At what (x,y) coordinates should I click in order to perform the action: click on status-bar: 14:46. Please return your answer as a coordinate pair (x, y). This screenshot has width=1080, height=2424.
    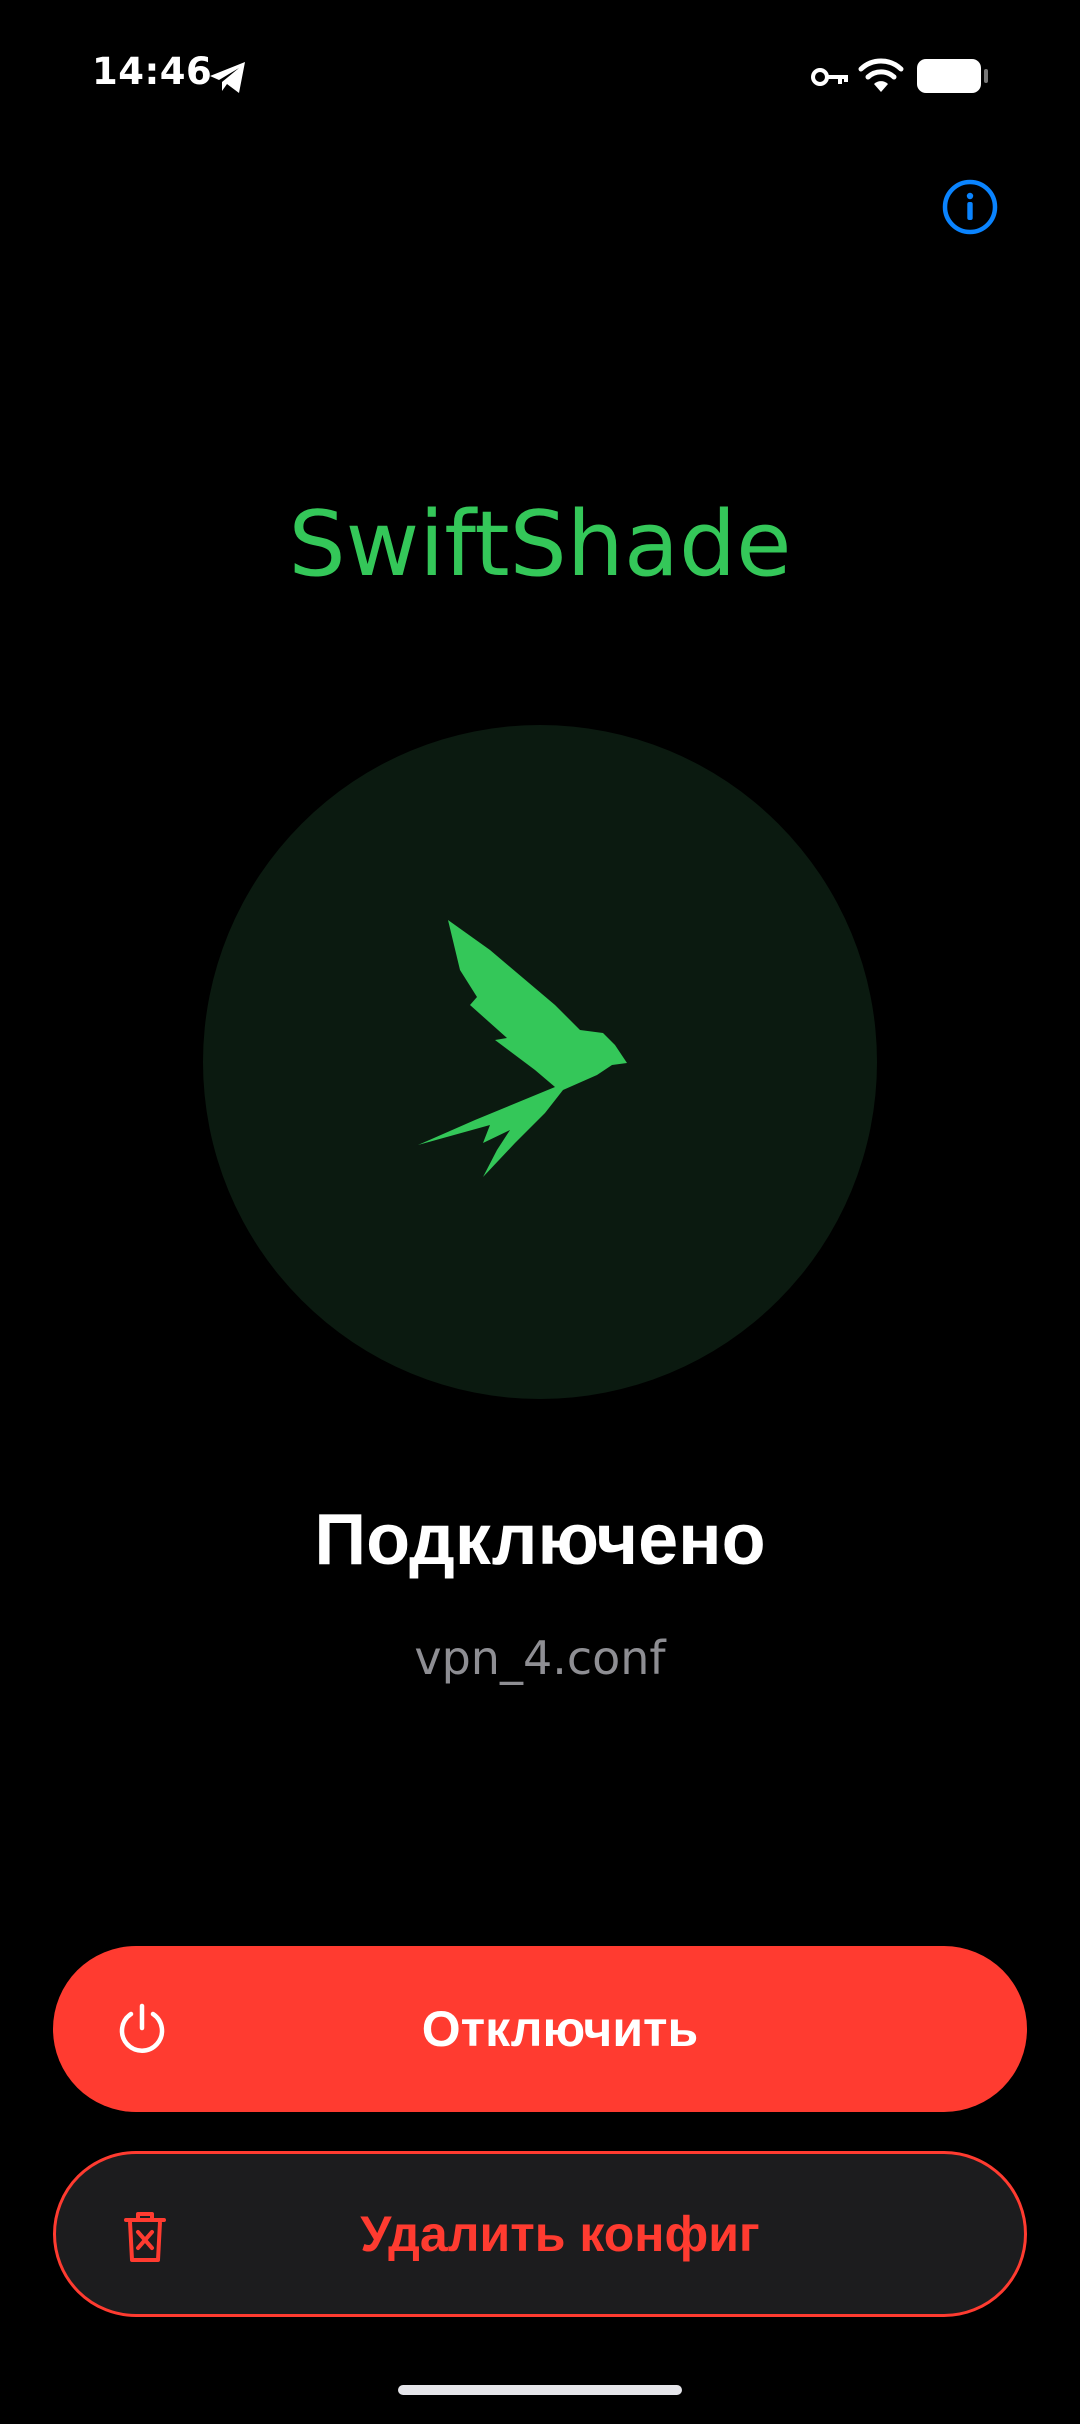
    Looking at the image, I should click on (540, 75).